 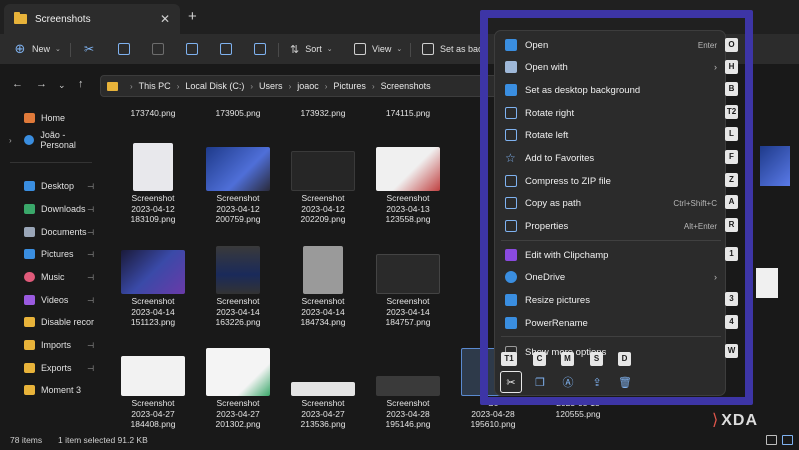 I want to click on view-button: View ⌄, so click(x=378, y=49).